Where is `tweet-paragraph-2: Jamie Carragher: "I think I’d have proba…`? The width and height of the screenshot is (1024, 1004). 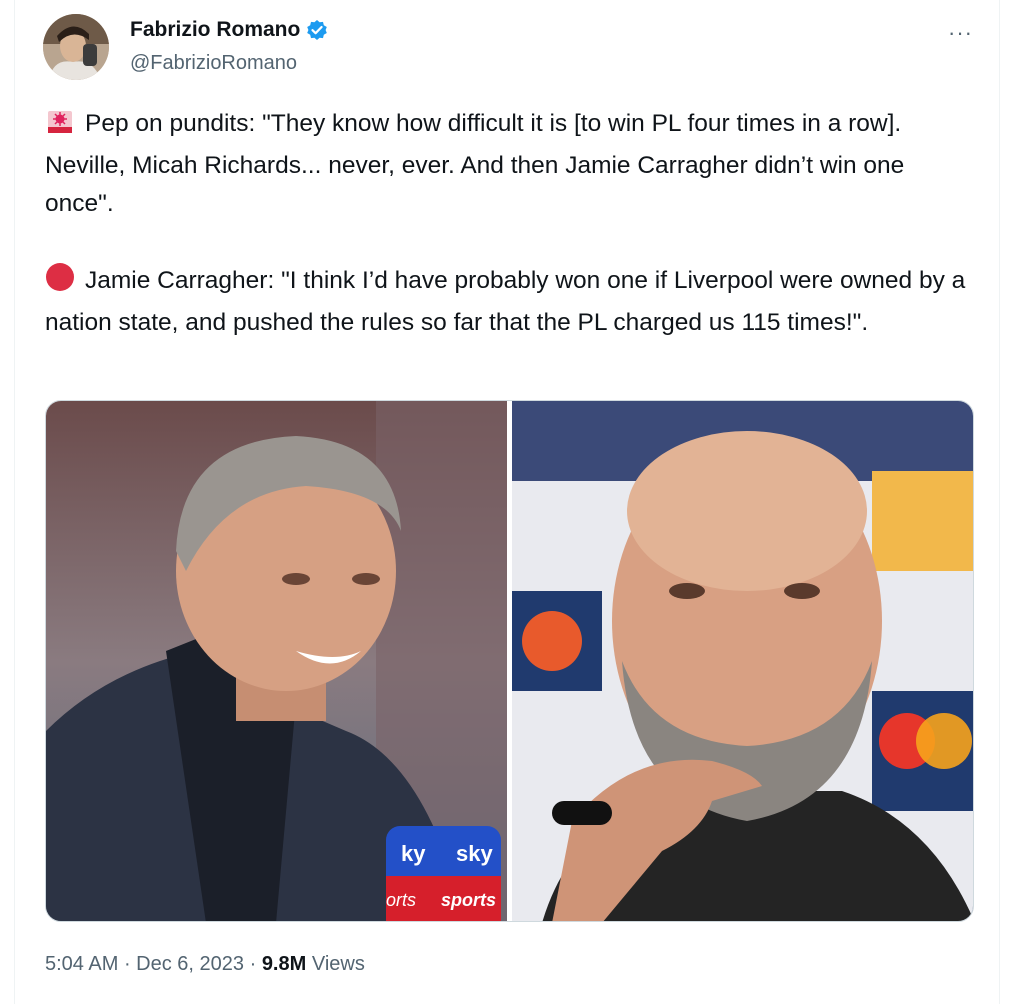
tweet-paragraph-2: Jamie Carragher: "I think I’d have proba… is located at coordinates (510, 302).